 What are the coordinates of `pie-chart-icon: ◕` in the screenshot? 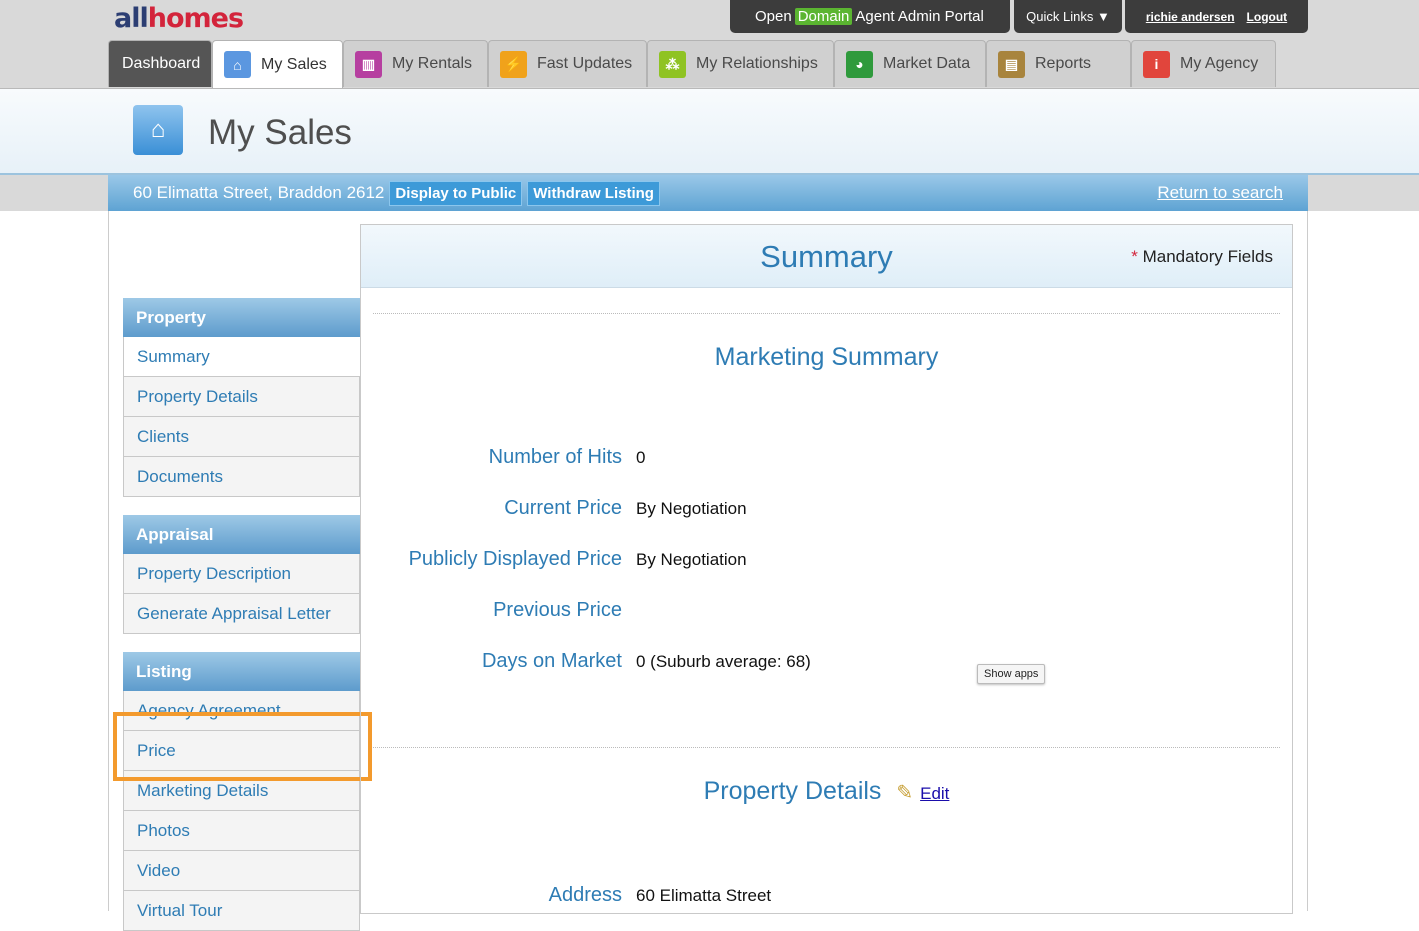 It's located at (859, 64).